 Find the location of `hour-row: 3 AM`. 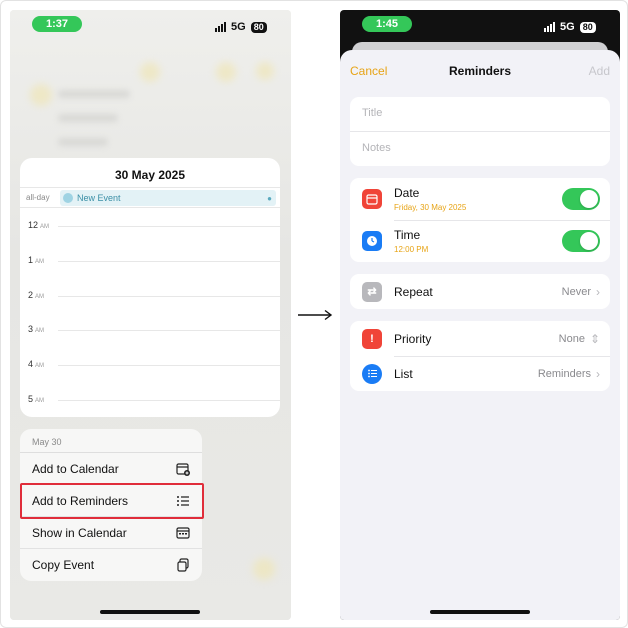

hour-row: 3 AM is located at coordinates (150, 344).